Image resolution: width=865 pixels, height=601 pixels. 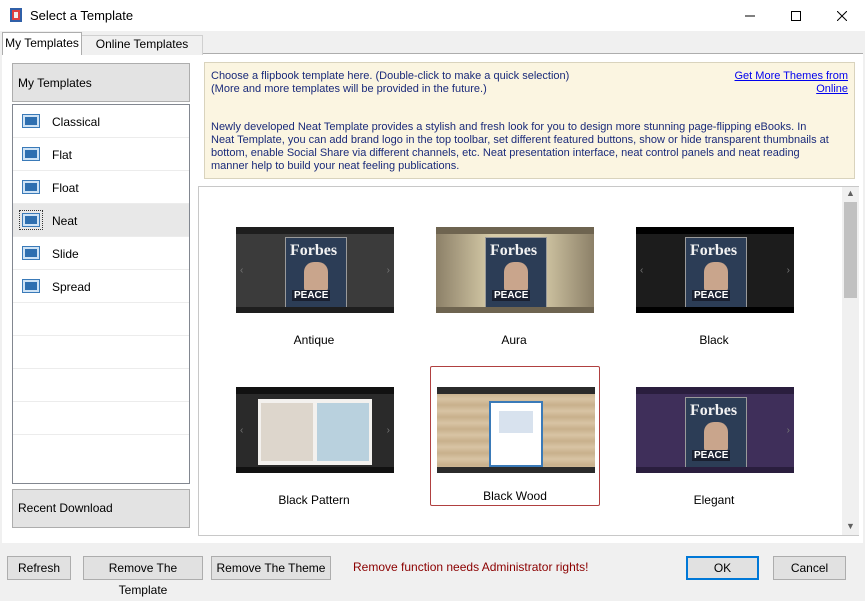 I want to click on ok-button: OK, so click(x=722, y=568).